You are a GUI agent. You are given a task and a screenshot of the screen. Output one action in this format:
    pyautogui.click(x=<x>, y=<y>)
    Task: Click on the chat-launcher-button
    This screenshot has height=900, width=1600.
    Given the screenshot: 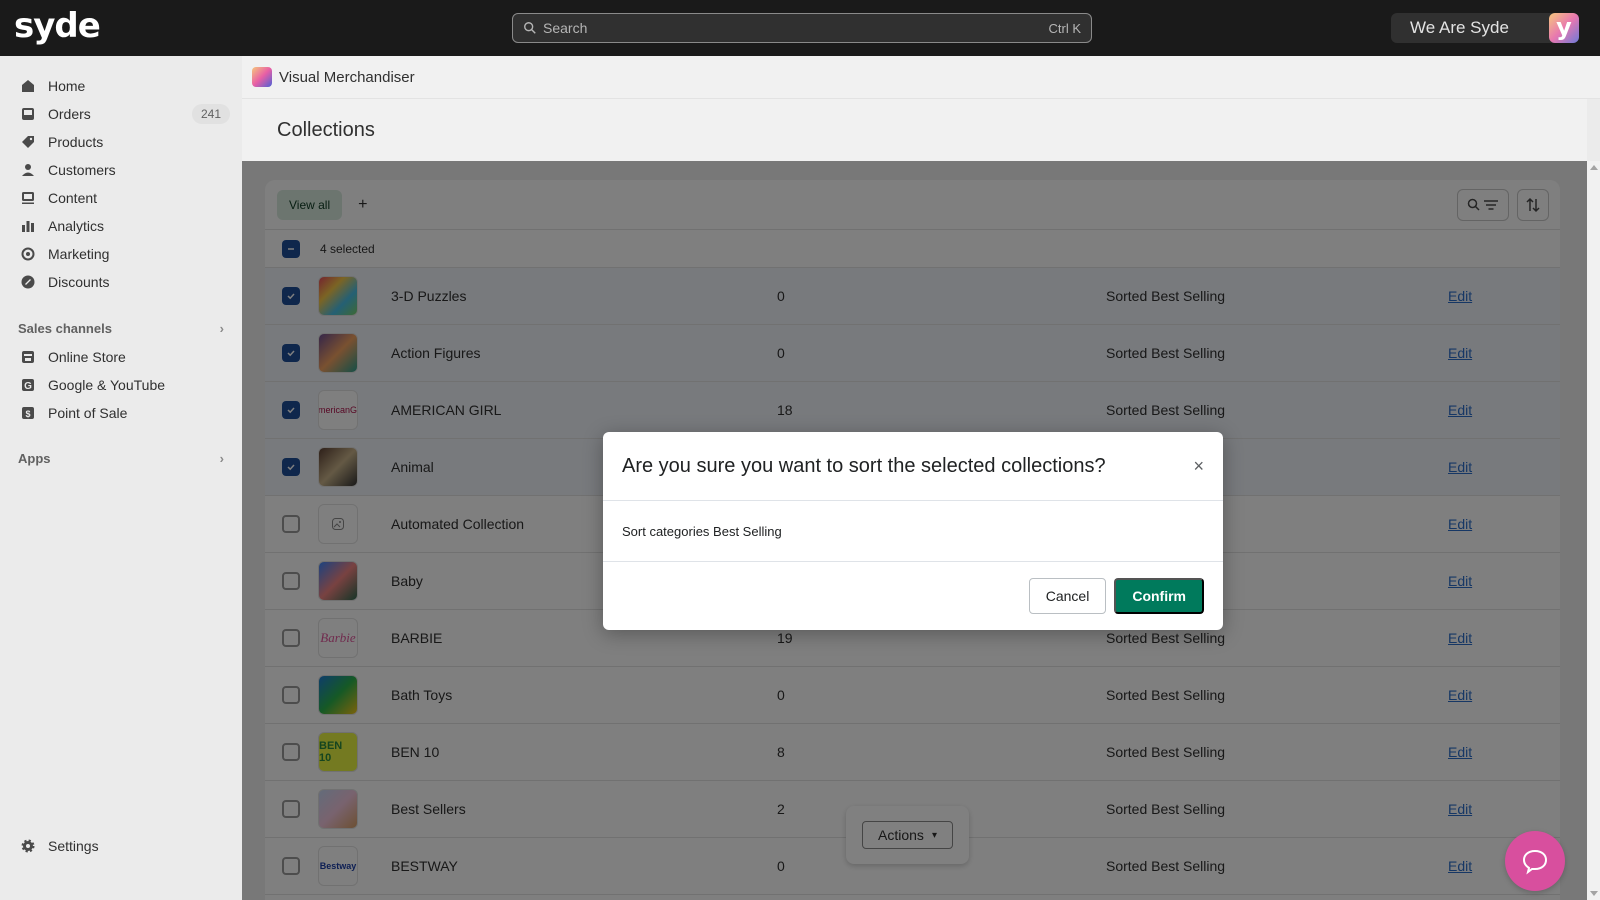 What is the action you would take?
    pyautogui.click(x=1535, y=861)
    